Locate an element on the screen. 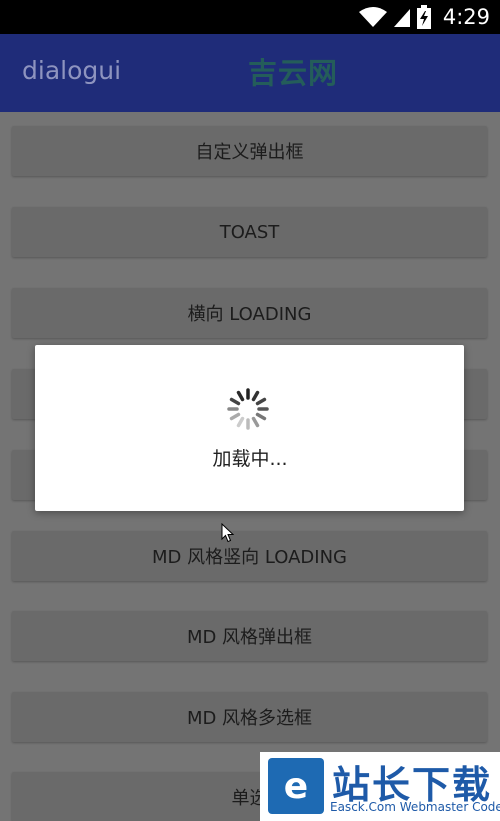 This screenshot has height=821, width=500. app-bar: dialogui 吉云网 is located at coordinates (250, 73).